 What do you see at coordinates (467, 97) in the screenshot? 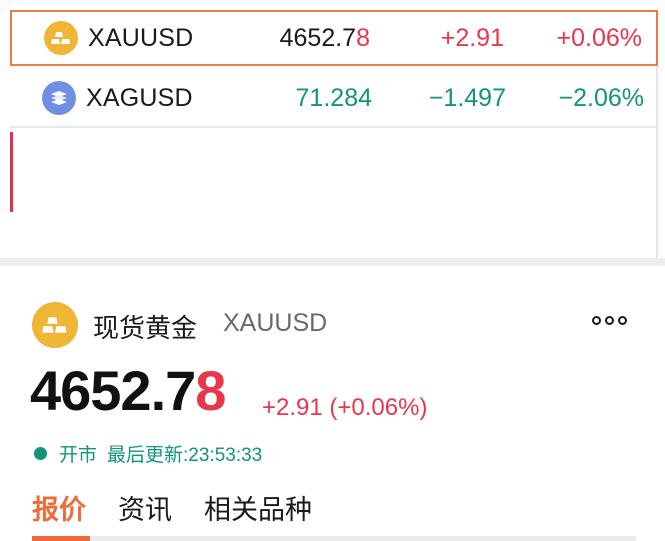
I see `change-value: −1.497` at bounding box center [467, 97].